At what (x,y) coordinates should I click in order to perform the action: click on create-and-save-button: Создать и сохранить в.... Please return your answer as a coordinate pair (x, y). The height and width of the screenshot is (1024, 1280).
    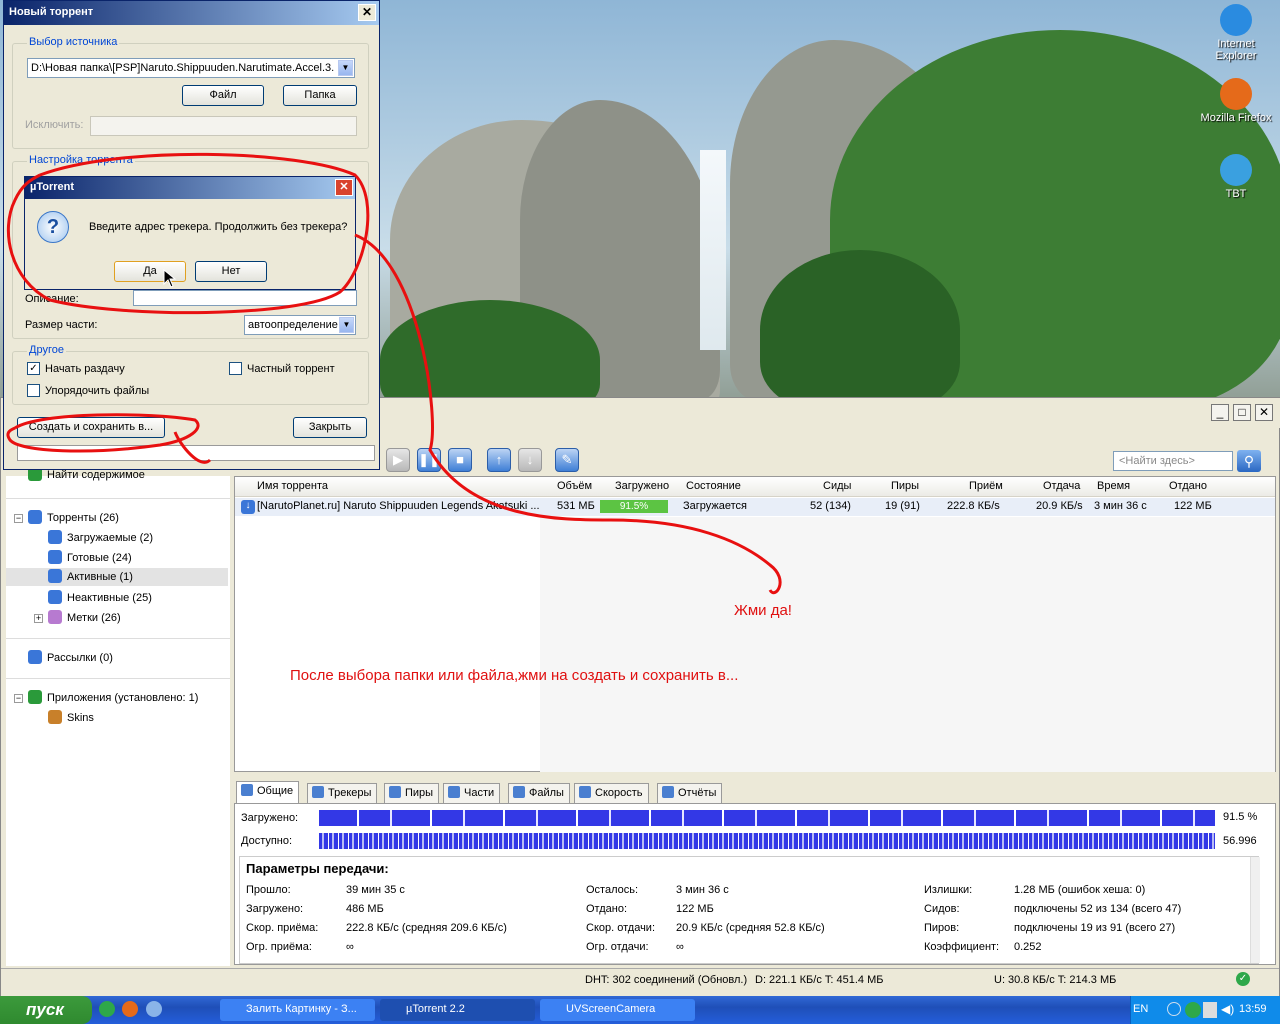
    Looking at the image, I should click on (91, 427).